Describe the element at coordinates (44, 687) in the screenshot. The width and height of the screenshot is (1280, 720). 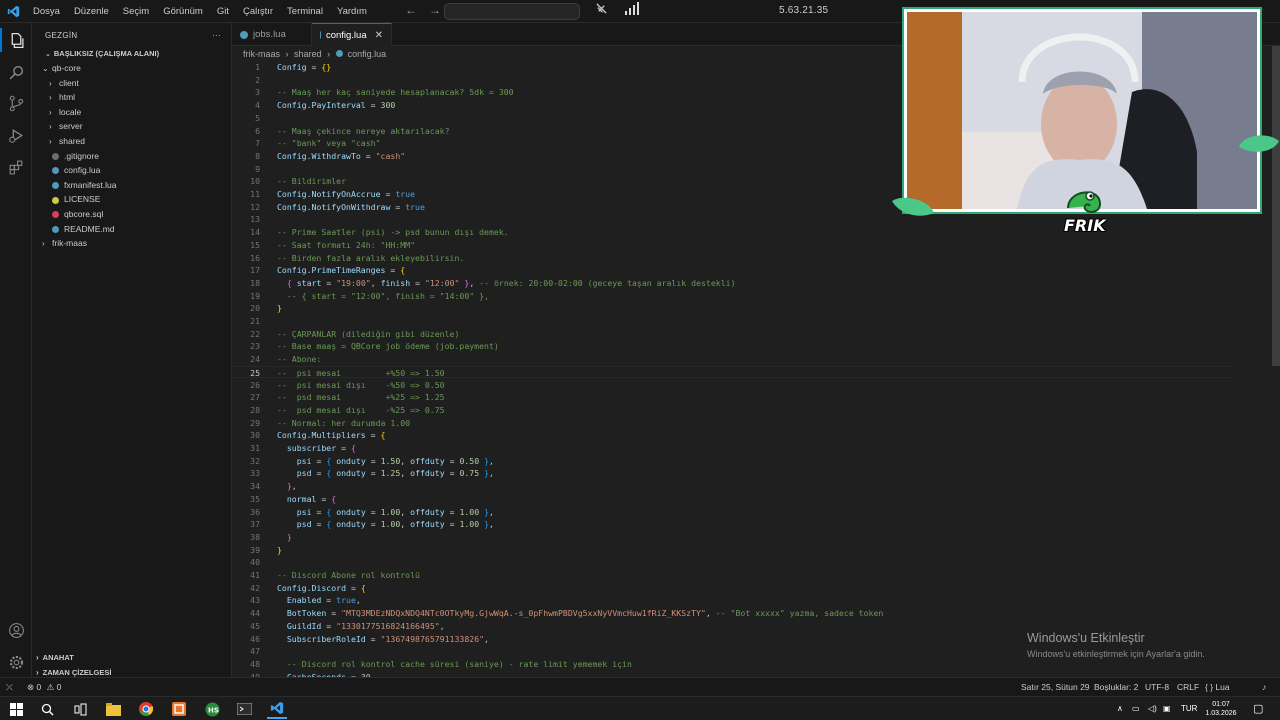
I see `problems-indicator: ⊗ 0 ⚠ 0` at that location.